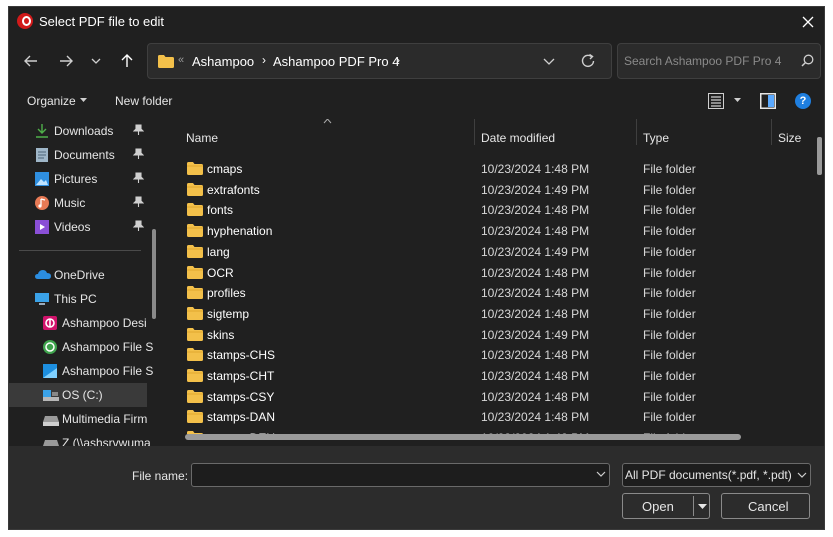  Describe the element at coordinates (81, 347) in the screenshot. I see `sidebar-item-ashampoo-file-sync: Ashampoo File S` at that location.